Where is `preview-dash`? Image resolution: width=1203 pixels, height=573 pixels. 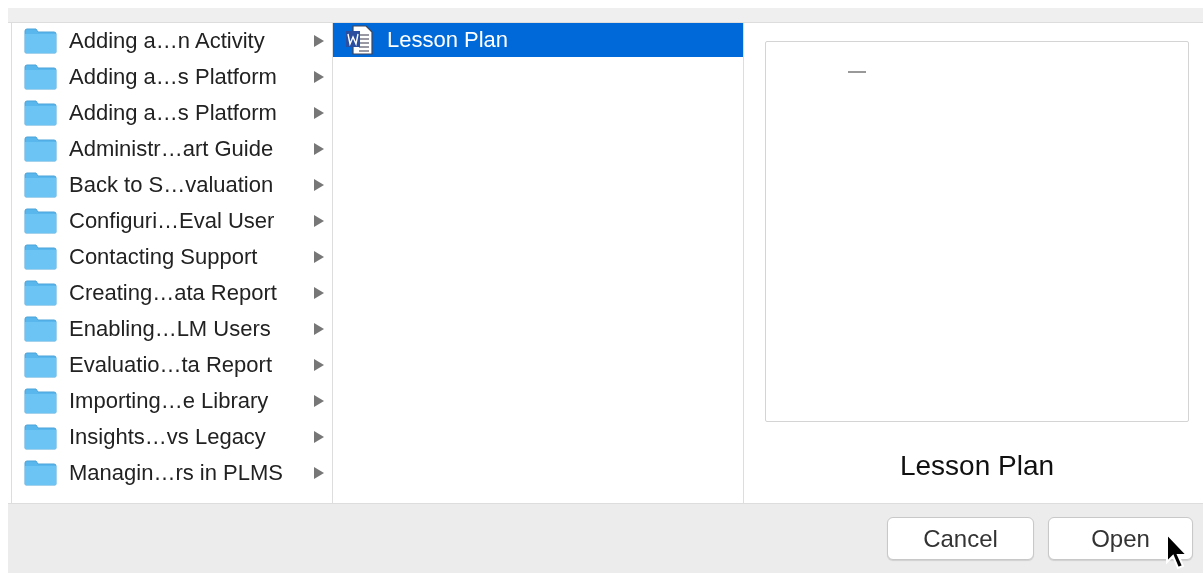 preview-dash is located at coordinates (857, 72).